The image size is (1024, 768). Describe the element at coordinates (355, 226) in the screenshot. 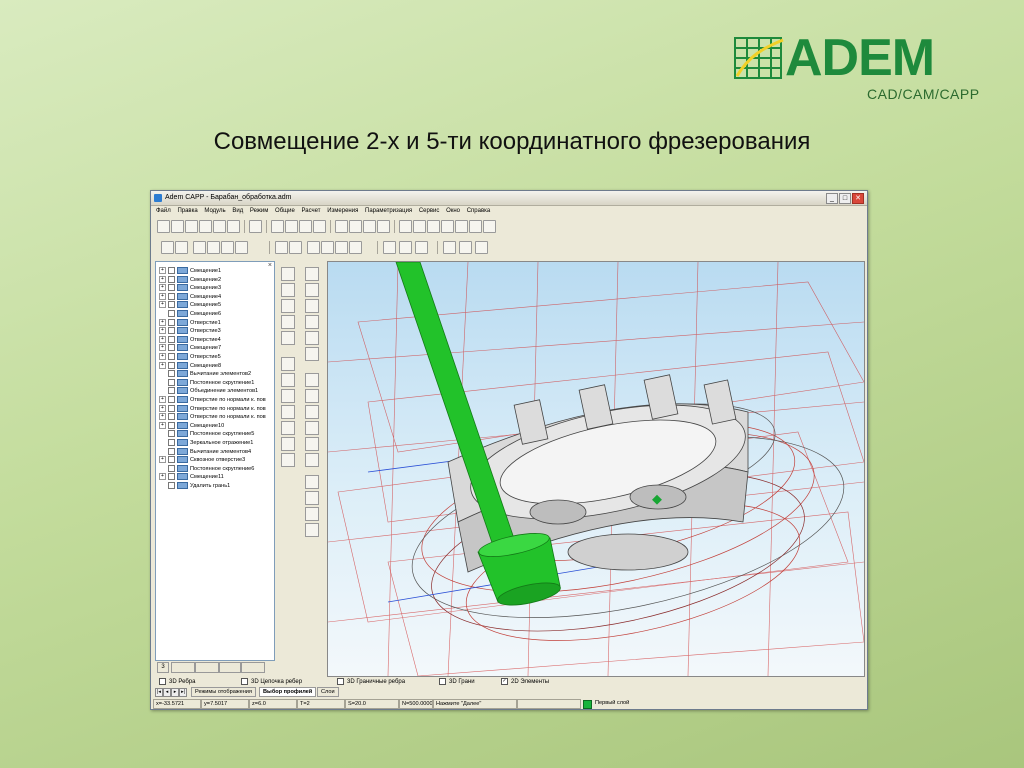

I see `cam-icon` at that location.